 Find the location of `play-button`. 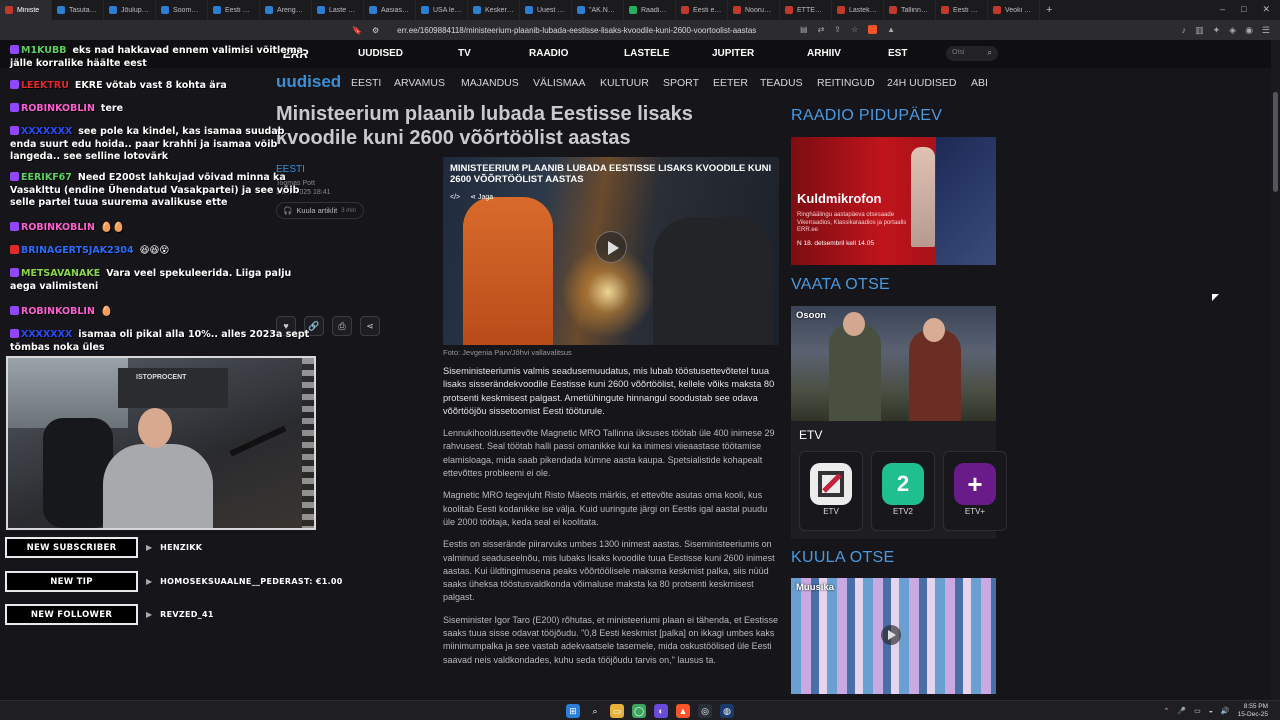

play-button is located at coordinates (611, 247).